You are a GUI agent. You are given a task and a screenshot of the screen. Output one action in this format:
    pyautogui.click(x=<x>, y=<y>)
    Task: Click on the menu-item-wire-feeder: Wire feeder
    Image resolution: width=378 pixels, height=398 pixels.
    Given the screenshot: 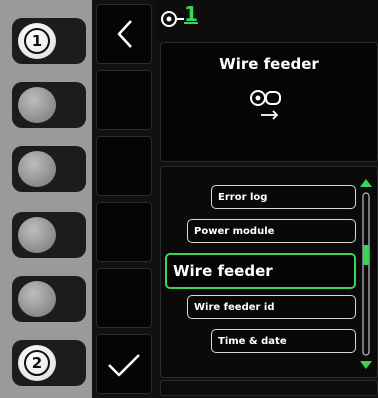 What is the action you would take?
    pyautogui.click(x=260, y=271)
    